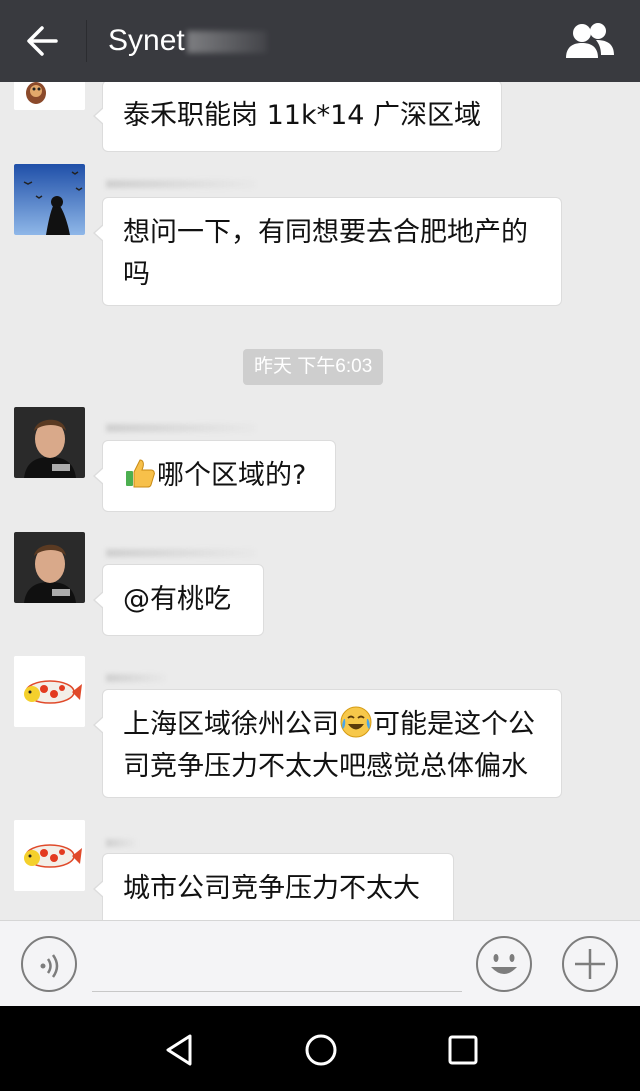 The height and width of the screenshot is (1091, 640). I want to click on arrow-left-icon, so click(42, 41).